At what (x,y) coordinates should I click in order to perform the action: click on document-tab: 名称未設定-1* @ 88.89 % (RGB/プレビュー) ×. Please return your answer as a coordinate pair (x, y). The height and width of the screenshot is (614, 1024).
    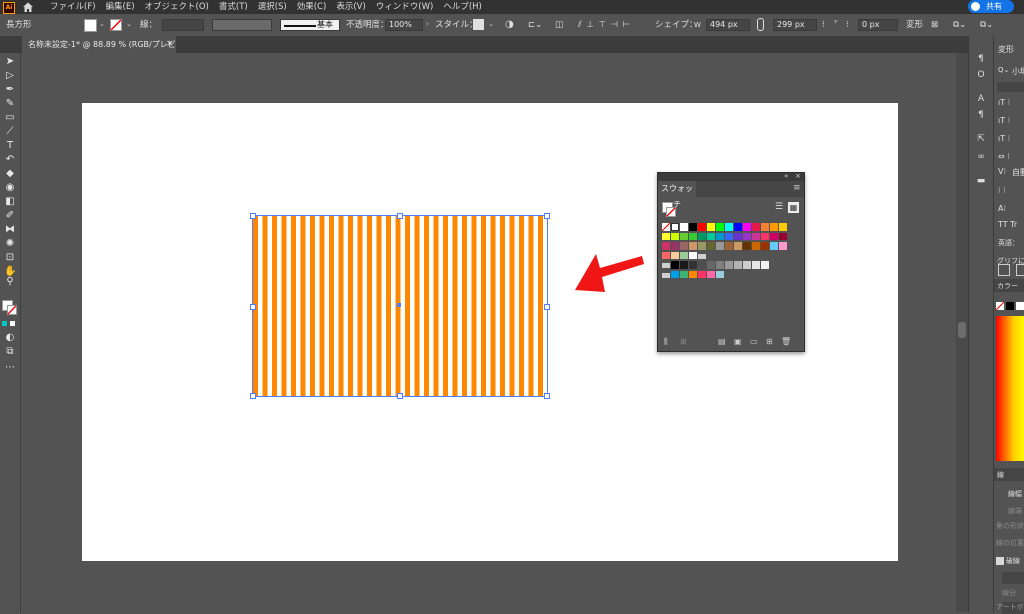
    Looking at the image, I should click on (99, 51).